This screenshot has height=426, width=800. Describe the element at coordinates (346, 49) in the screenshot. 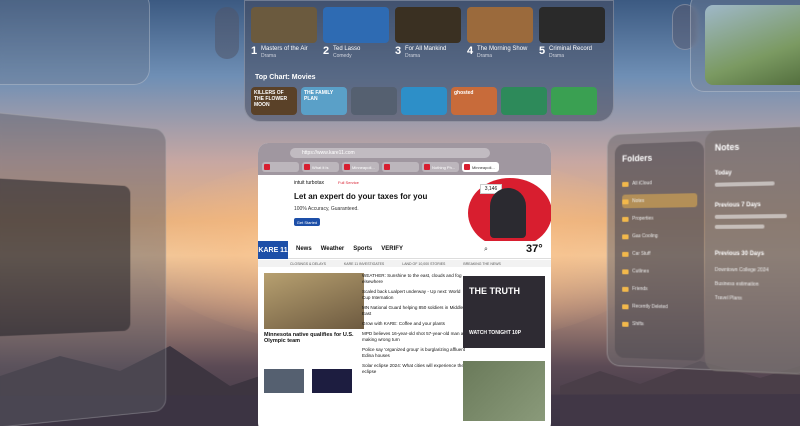

I see `tile-title: Ted Lasso` at that location.